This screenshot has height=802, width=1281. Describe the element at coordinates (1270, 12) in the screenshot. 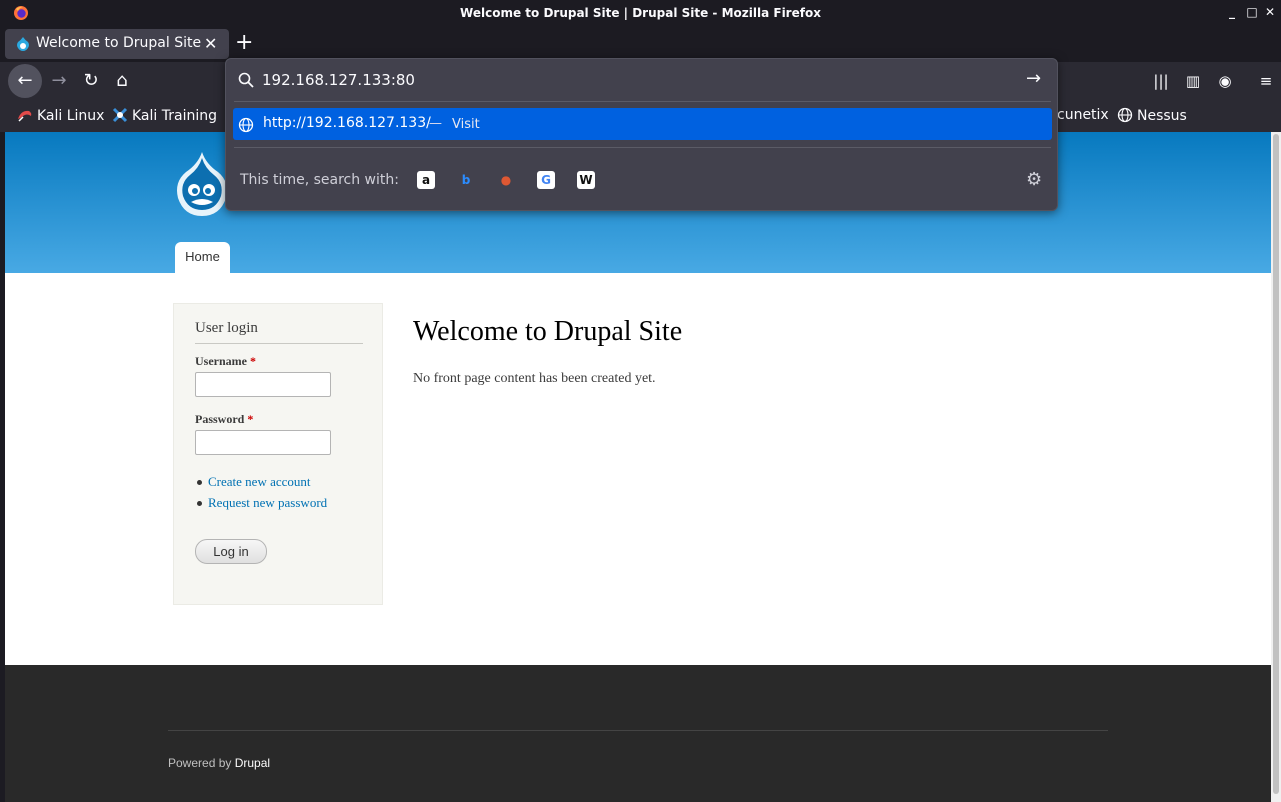

I see `close-window-button: ✕` at that location.